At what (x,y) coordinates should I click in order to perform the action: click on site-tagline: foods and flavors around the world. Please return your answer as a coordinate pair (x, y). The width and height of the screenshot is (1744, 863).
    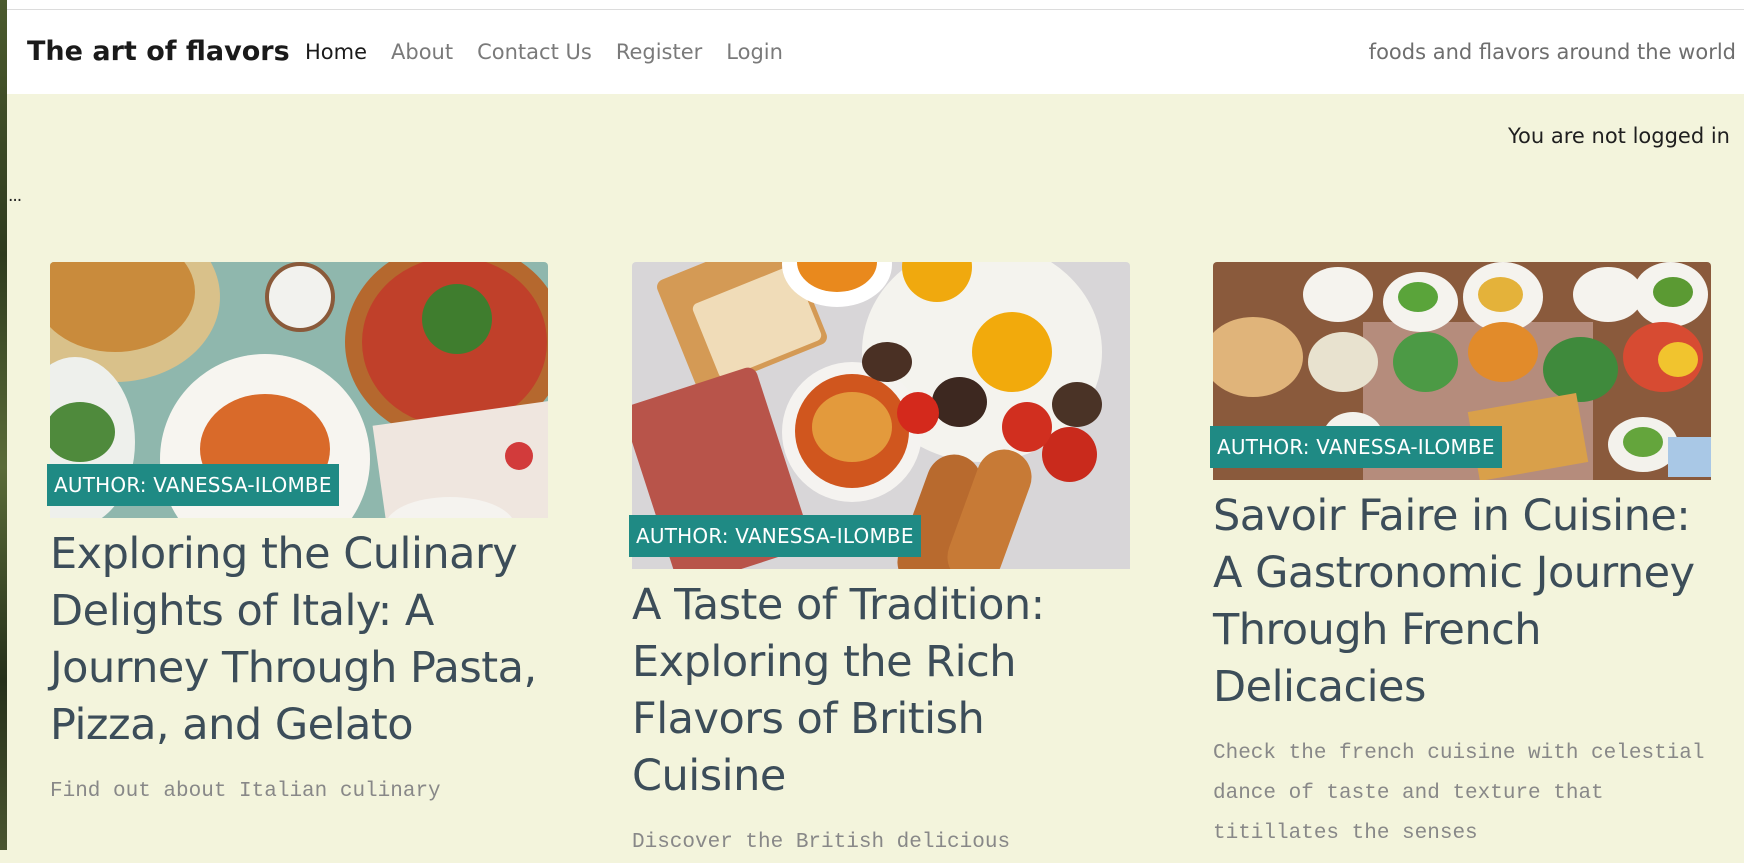
    Looking at the image, I should click on (1552, 52).